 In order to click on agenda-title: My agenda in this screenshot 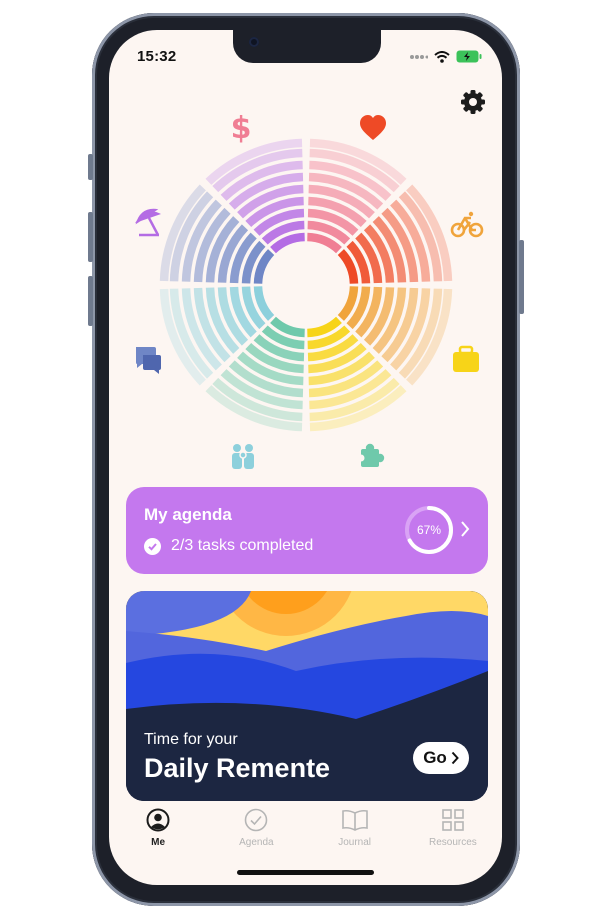, I will do `click(188, 514)`.